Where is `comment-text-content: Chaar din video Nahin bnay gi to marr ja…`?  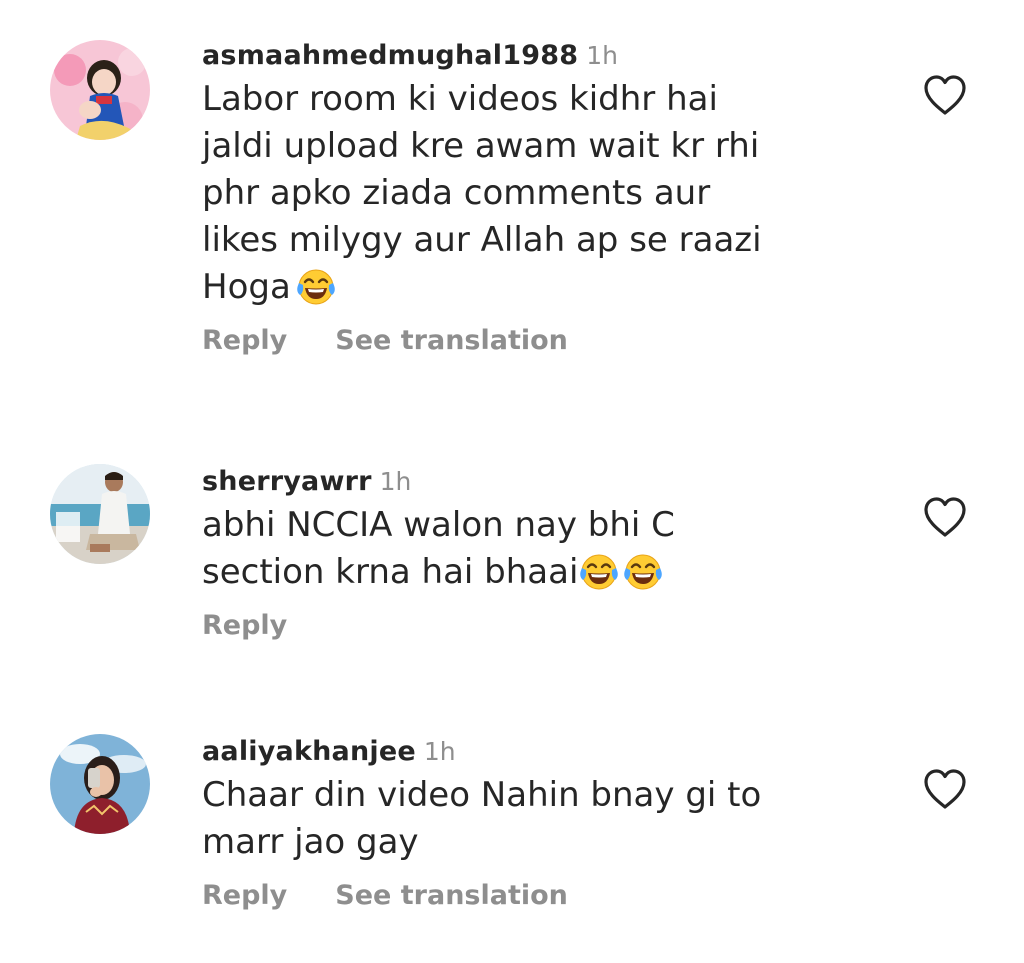 comment-text-content: Chaar din video Nahin bnay gi to marr ja… is located at coordinates (482, 818).